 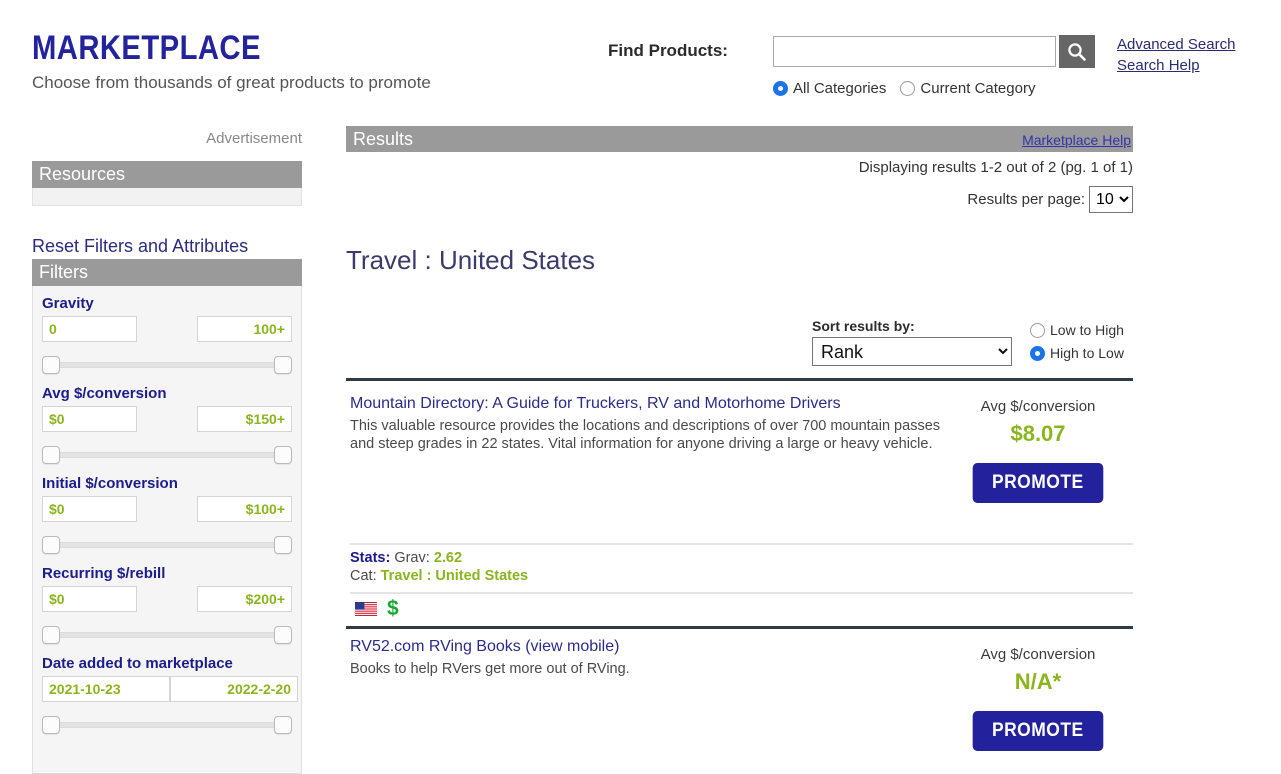 I want to click on filter-avg-conversion: Avg $/conversion, so click(x=167, y=425).